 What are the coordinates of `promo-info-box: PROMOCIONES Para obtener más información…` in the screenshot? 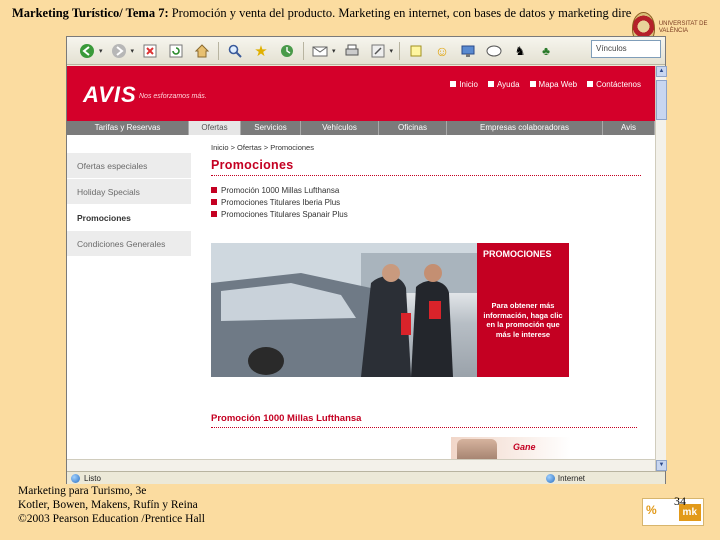 It's located at (523, 310).